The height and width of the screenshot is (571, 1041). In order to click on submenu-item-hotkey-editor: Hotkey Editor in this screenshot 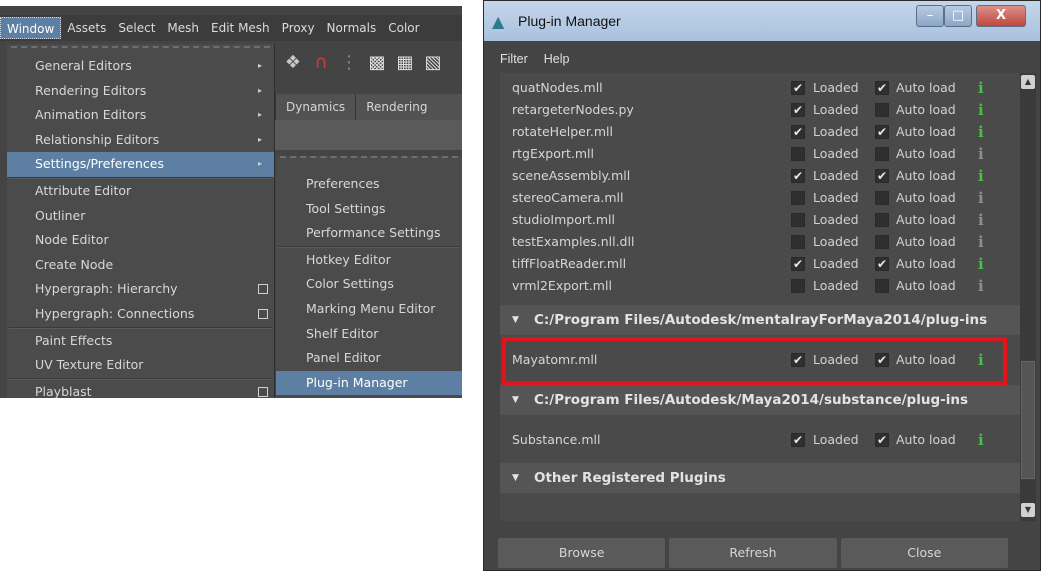, I will do `click(369, 260)`.